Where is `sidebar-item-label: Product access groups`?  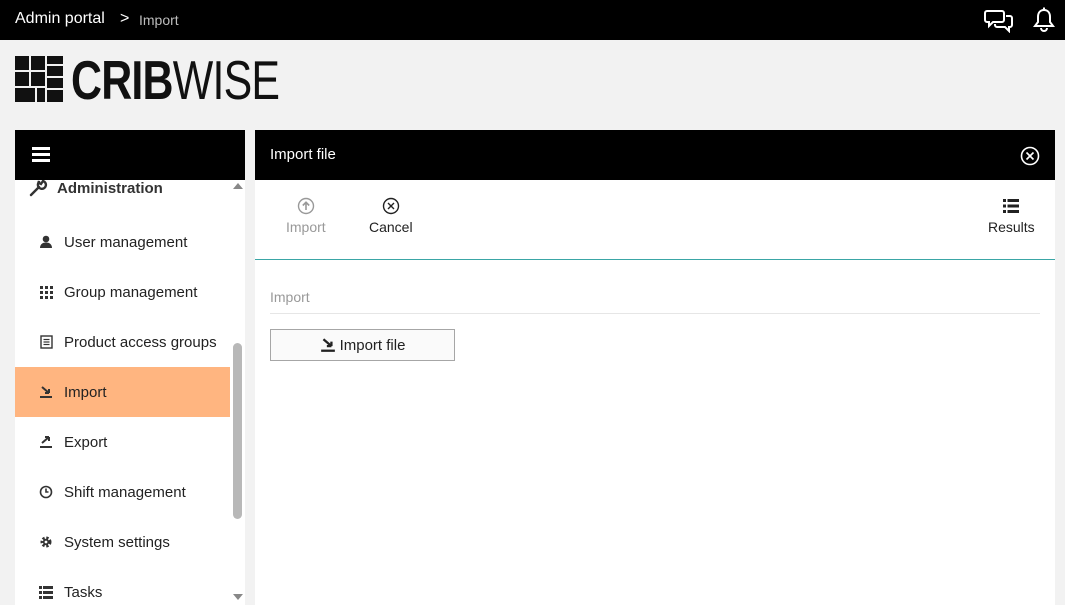 sidebar-item-label: Product access groups is located at coordinates (140, 342).